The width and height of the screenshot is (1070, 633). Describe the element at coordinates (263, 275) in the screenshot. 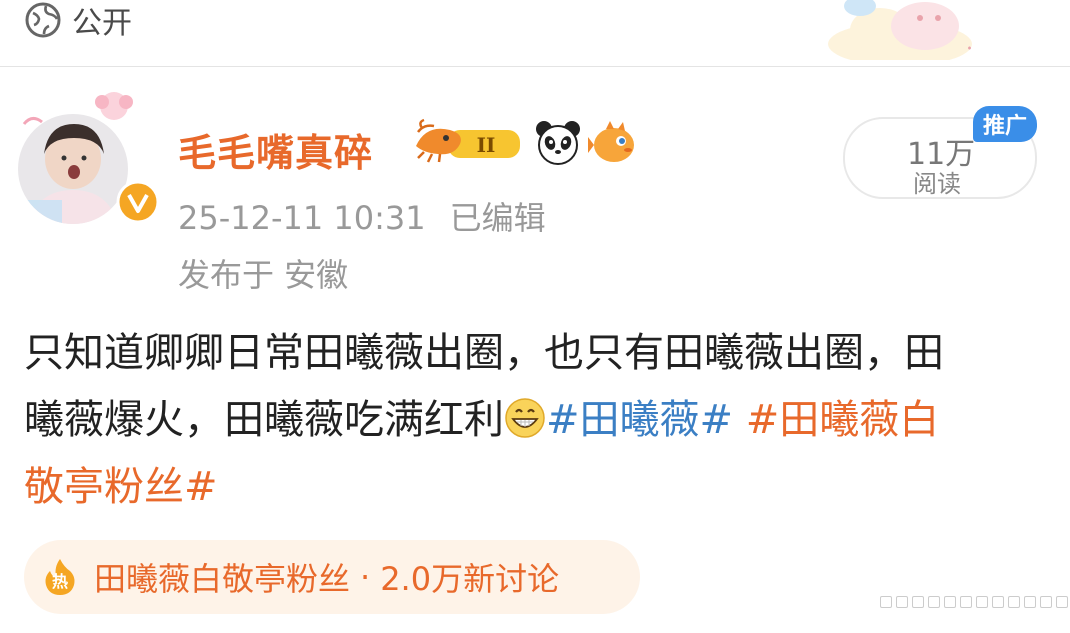

I see `post-location: 发布于 安徽` at that location.